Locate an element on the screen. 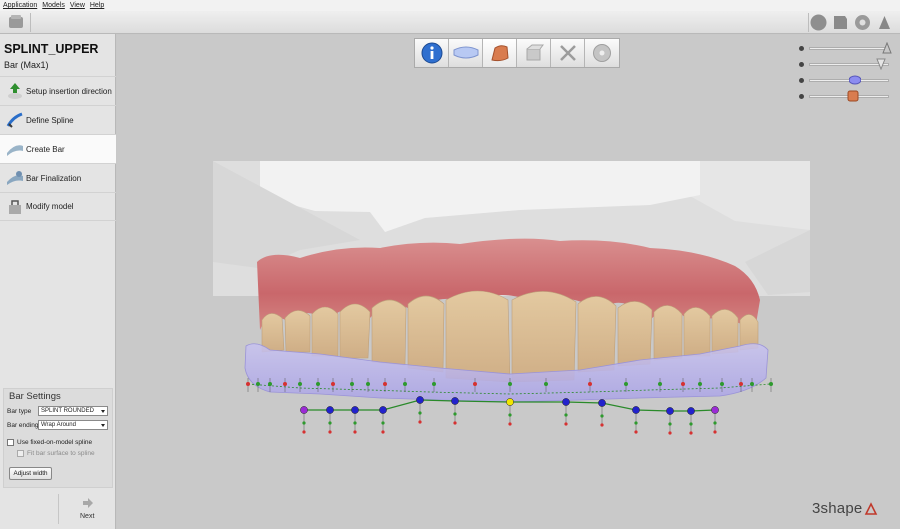 The width and height of the screenshot is (900, 529). bar-type-select: SPLINT ROUNDED is located at coordinates (73, 411).